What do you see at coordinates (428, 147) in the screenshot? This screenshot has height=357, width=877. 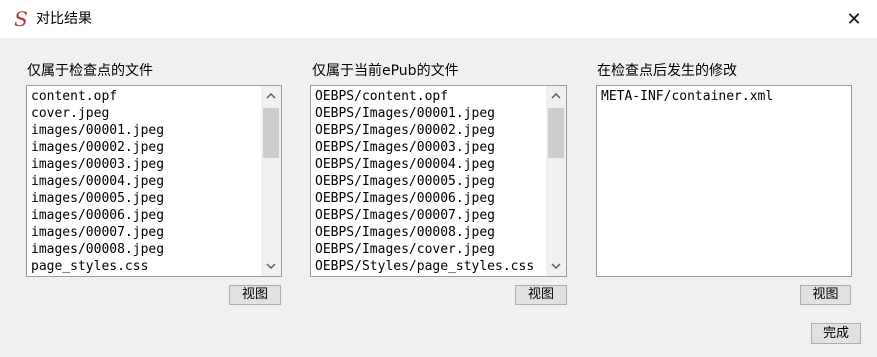 I see `list-item: OEBPS/Images/00003.jpeg` at bounding box center [428, 147].